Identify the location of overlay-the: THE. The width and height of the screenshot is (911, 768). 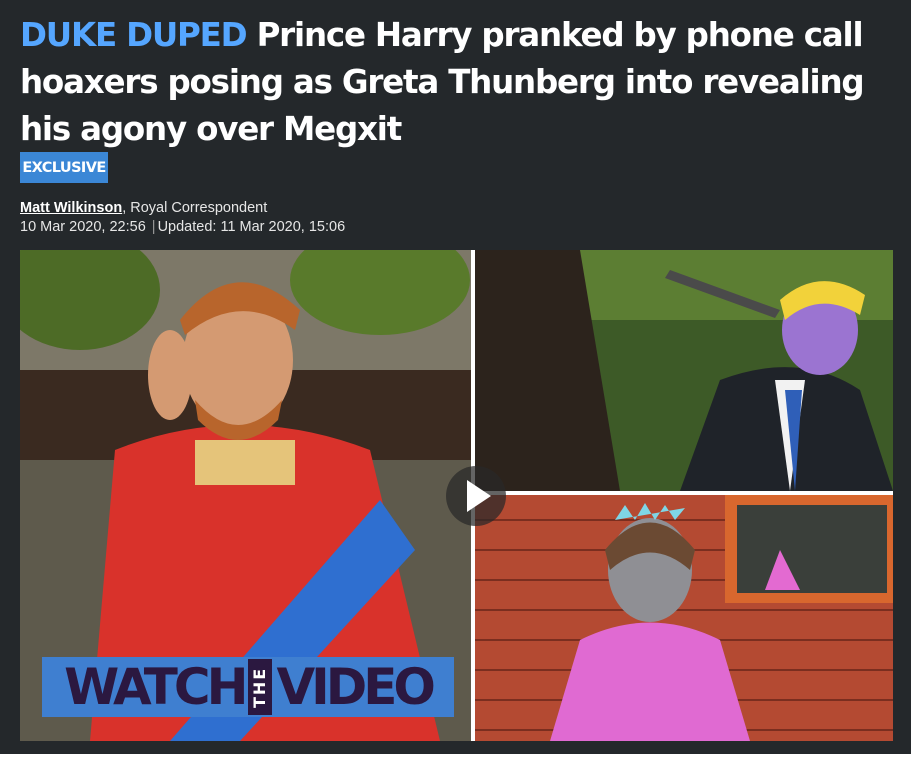
(260, 687).